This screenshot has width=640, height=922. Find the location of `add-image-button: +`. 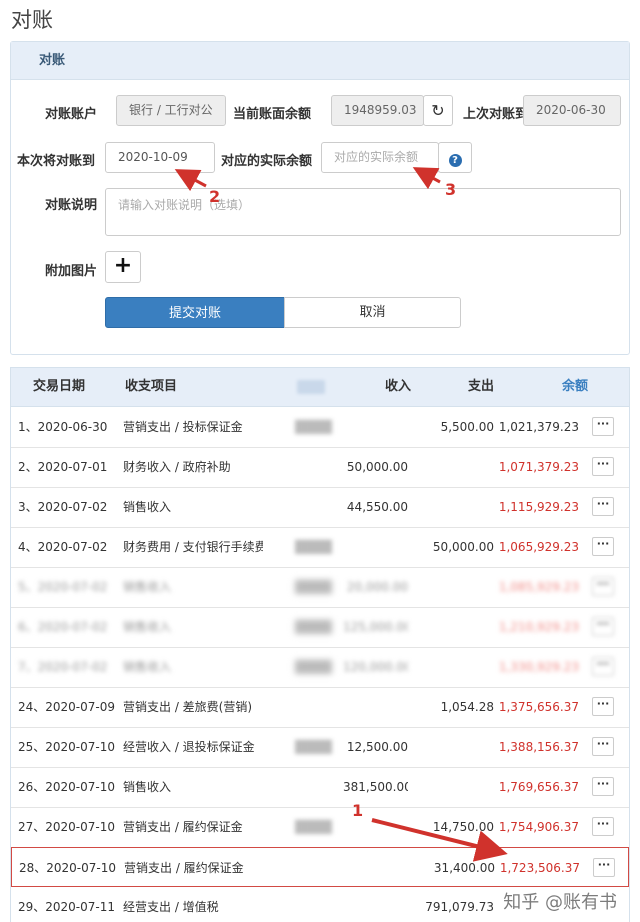

add-image-button: + is located at coordinates (123, 267).